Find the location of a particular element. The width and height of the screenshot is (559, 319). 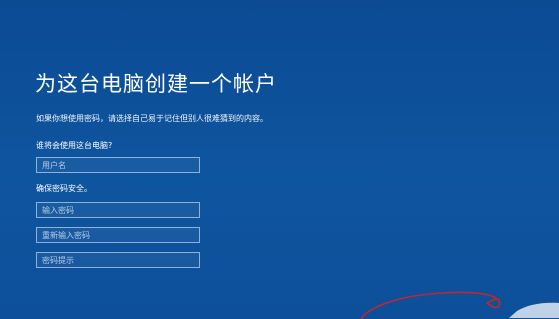

password-security-label: 确保密码安全。 is located at coordinates (64, 188).